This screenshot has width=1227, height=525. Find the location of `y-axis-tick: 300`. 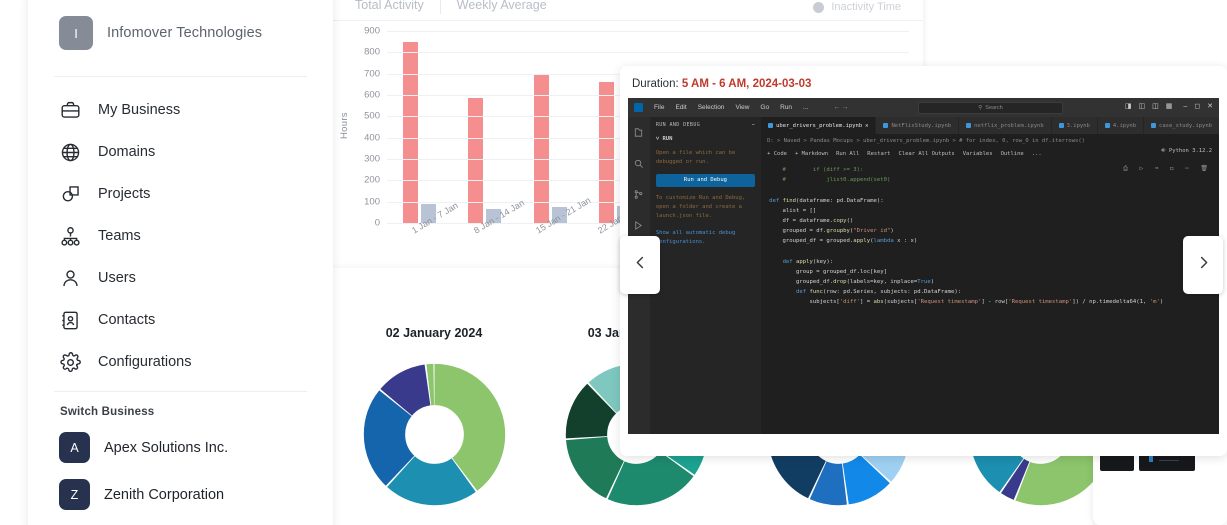

y-axis-tick: 300 is located at coordinates (372, 159).